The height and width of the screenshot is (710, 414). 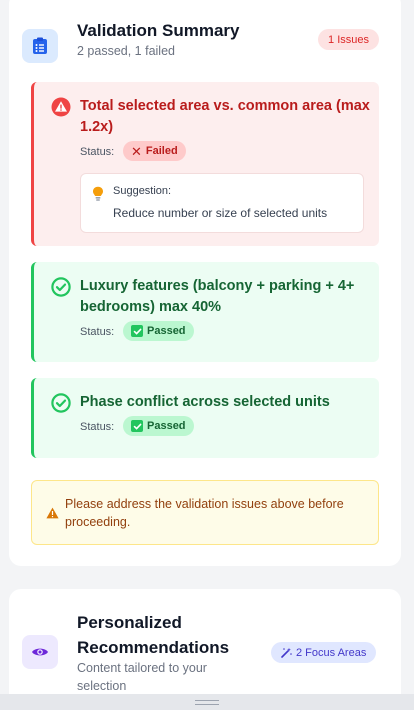 I want to click on warning-triangle-icon, so click(x=52, y=513).